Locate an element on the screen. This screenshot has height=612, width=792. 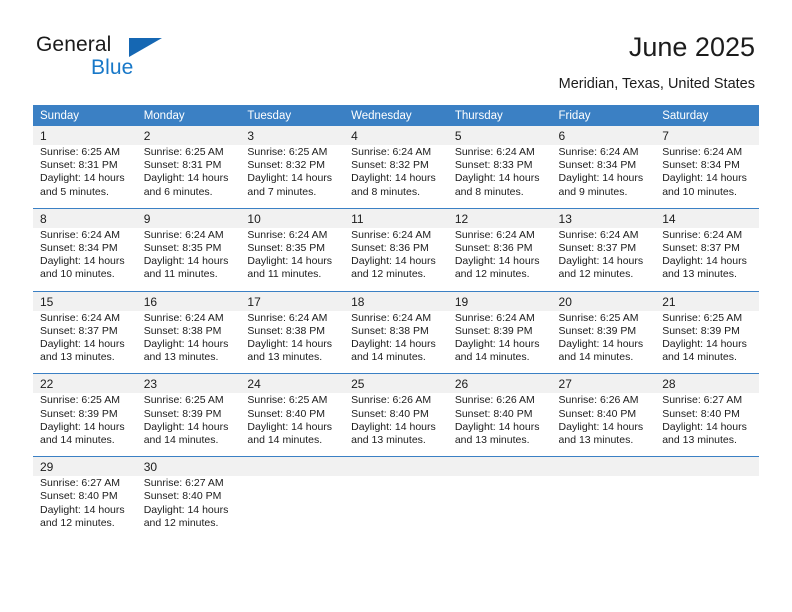
day-number: 28 is located at coordinates (707, 384).